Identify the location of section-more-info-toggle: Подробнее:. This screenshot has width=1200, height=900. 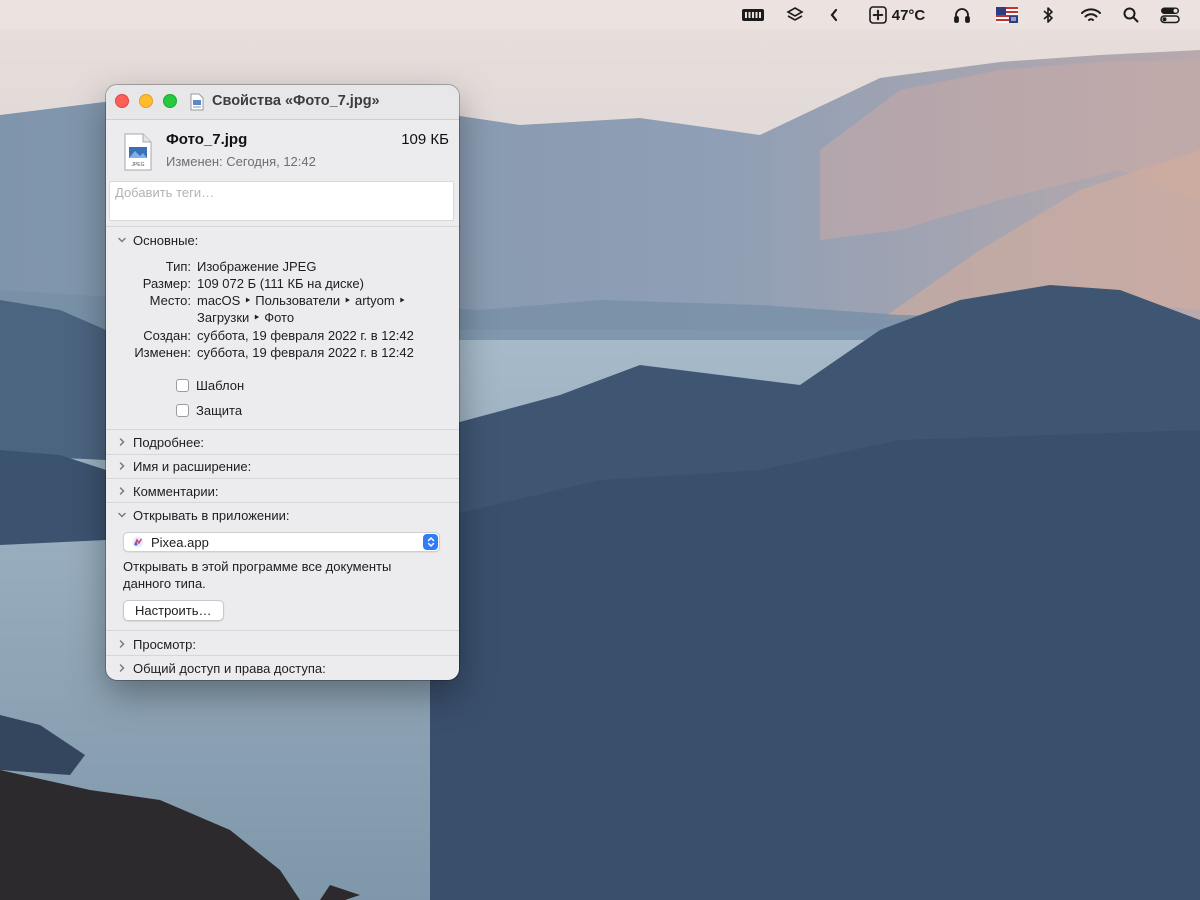
(160, 442).